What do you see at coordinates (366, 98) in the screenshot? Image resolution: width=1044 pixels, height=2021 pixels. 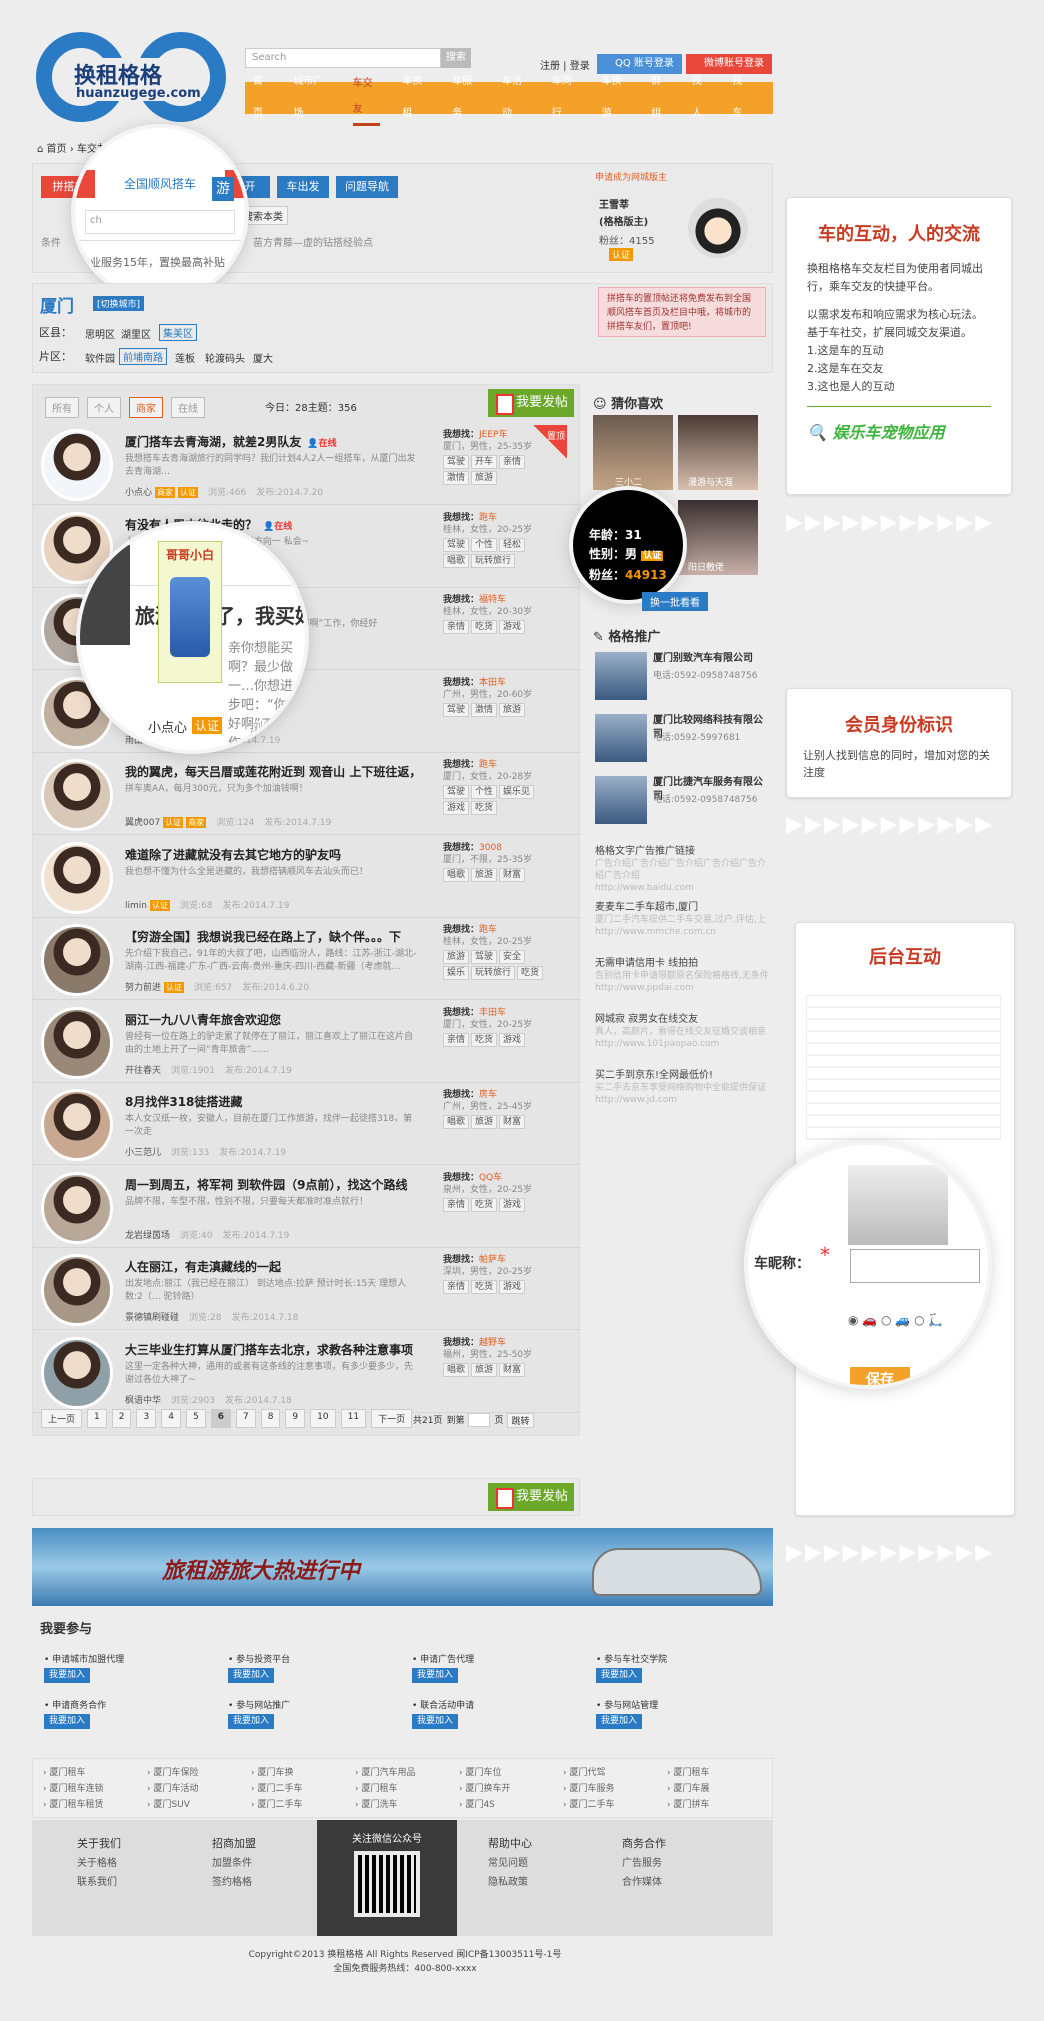 I see `nav-item-active: 车交友` at bounding box center [366, 98].